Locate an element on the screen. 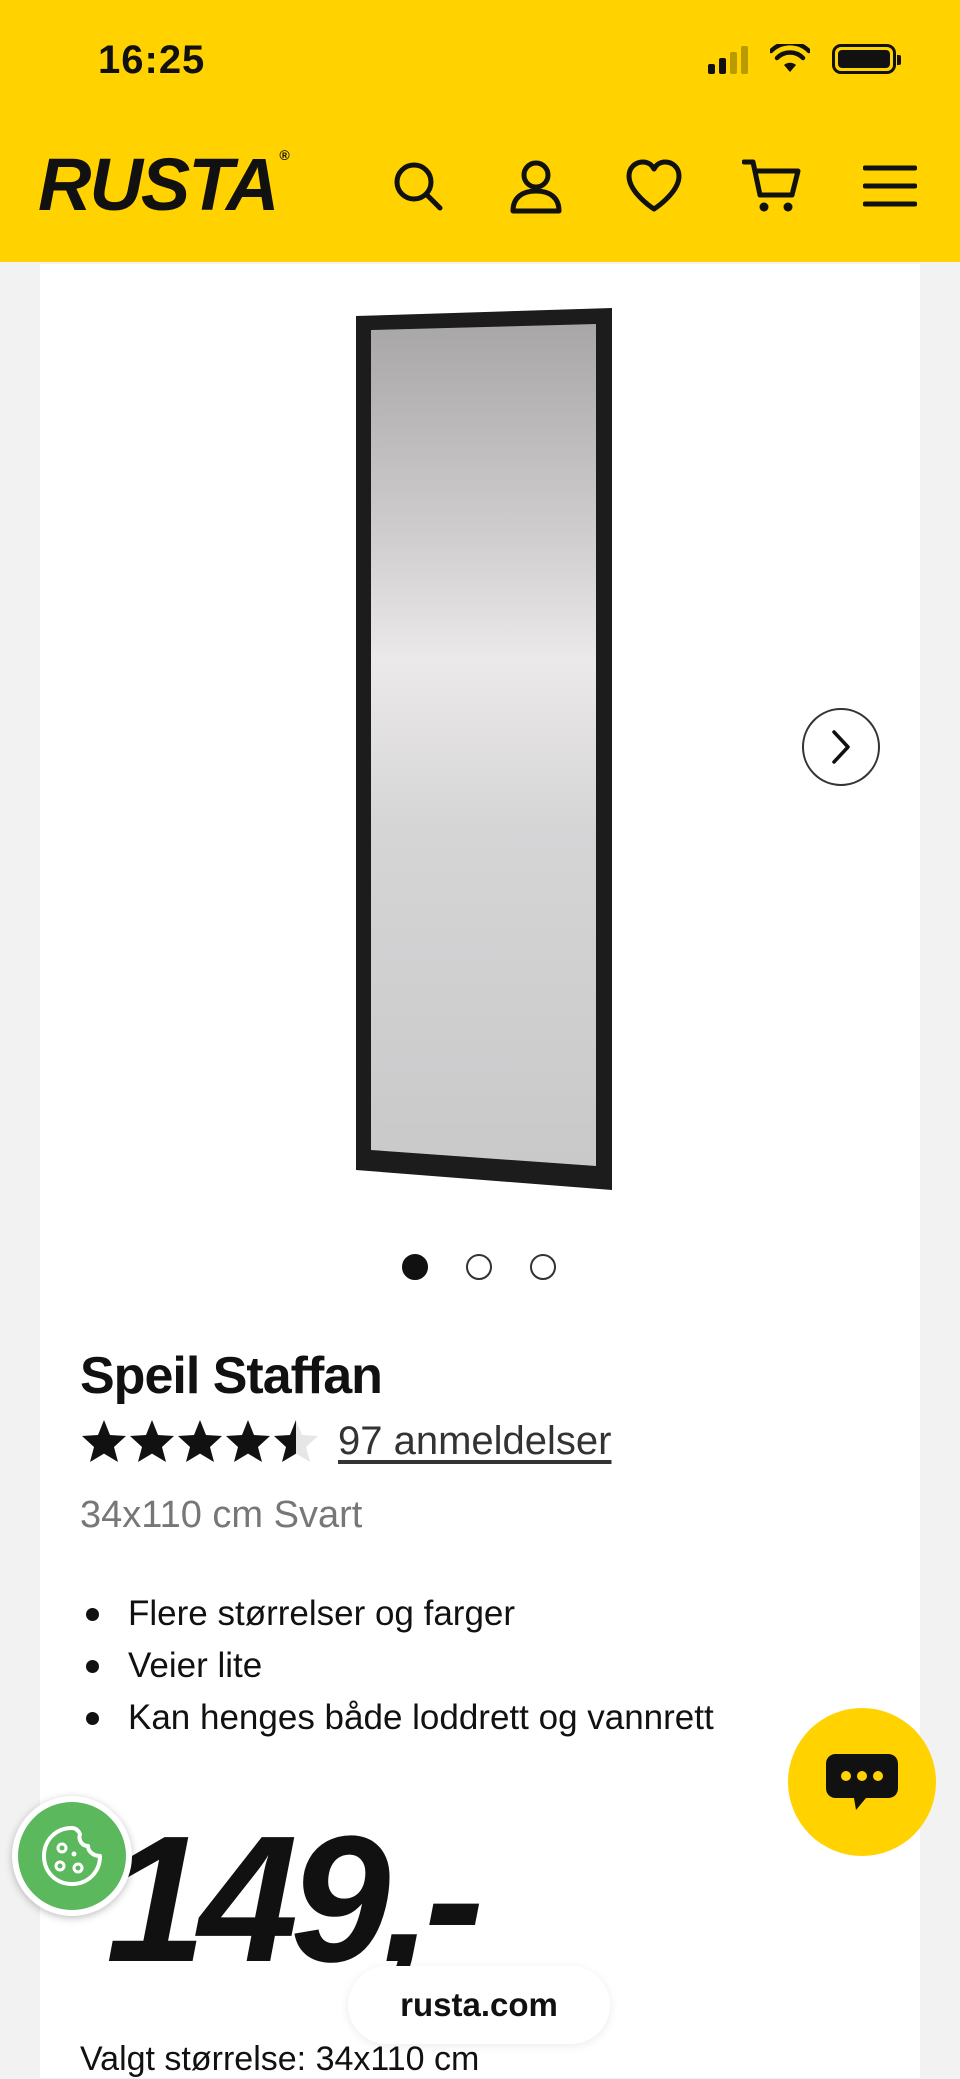  account-icon is located at coordinates (536, 186).